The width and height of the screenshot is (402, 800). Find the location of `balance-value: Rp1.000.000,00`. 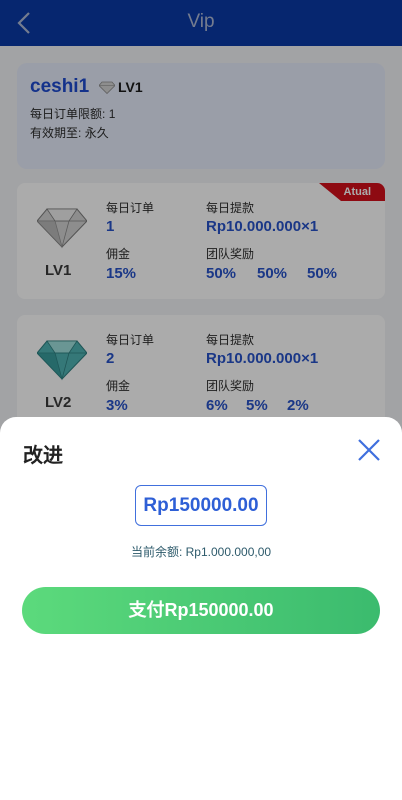

balance-value: Rp1.000.000,00 is located at coordinates (228, 552).